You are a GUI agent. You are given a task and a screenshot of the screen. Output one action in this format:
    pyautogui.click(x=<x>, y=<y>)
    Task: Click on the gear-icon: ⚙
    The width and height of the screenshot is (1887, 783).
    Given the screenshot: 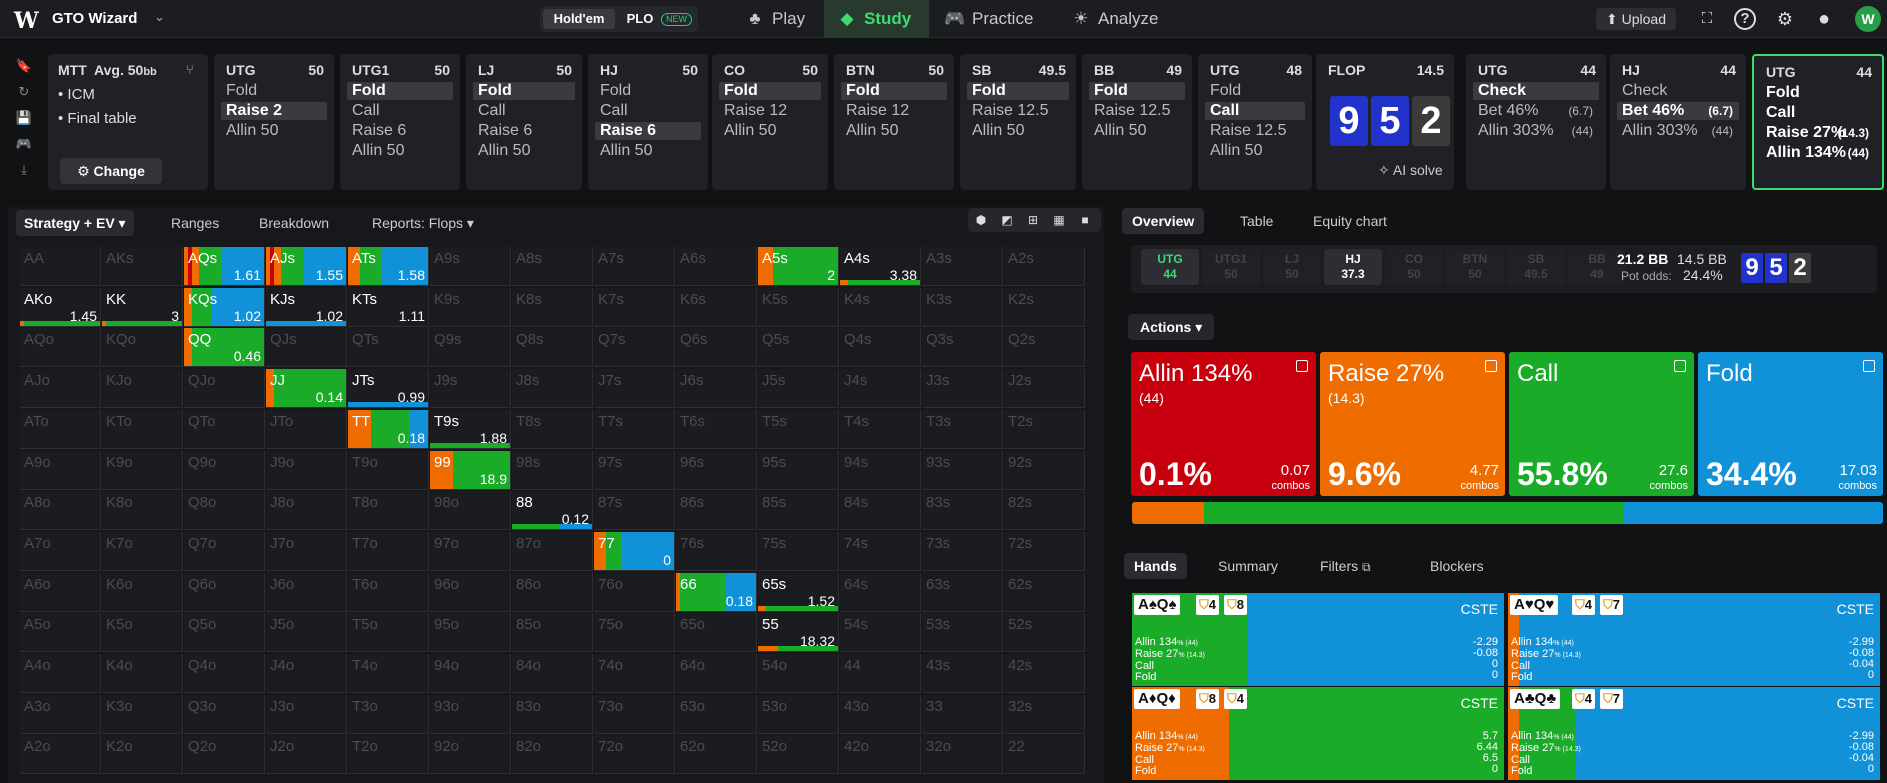 What is the action you would take?
    pyautogui.click(x=1785, y=19)
    